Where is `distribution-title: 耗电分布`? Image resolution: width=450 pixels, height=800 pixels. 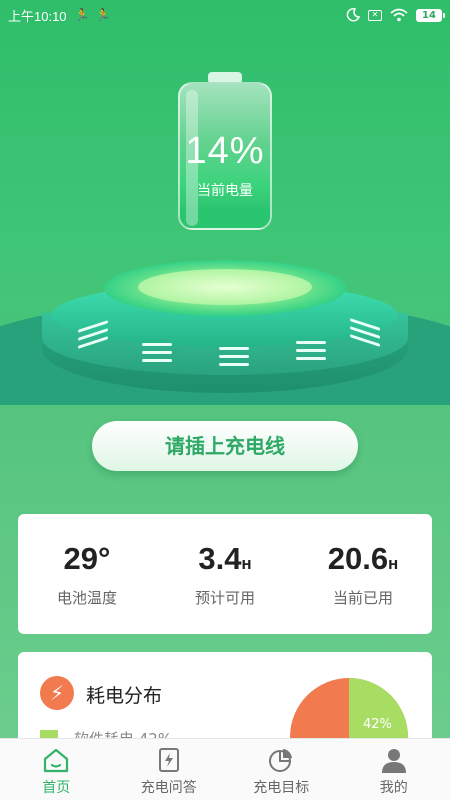
distribution-title: 耗电分布 is located at coordinates (124, 696).